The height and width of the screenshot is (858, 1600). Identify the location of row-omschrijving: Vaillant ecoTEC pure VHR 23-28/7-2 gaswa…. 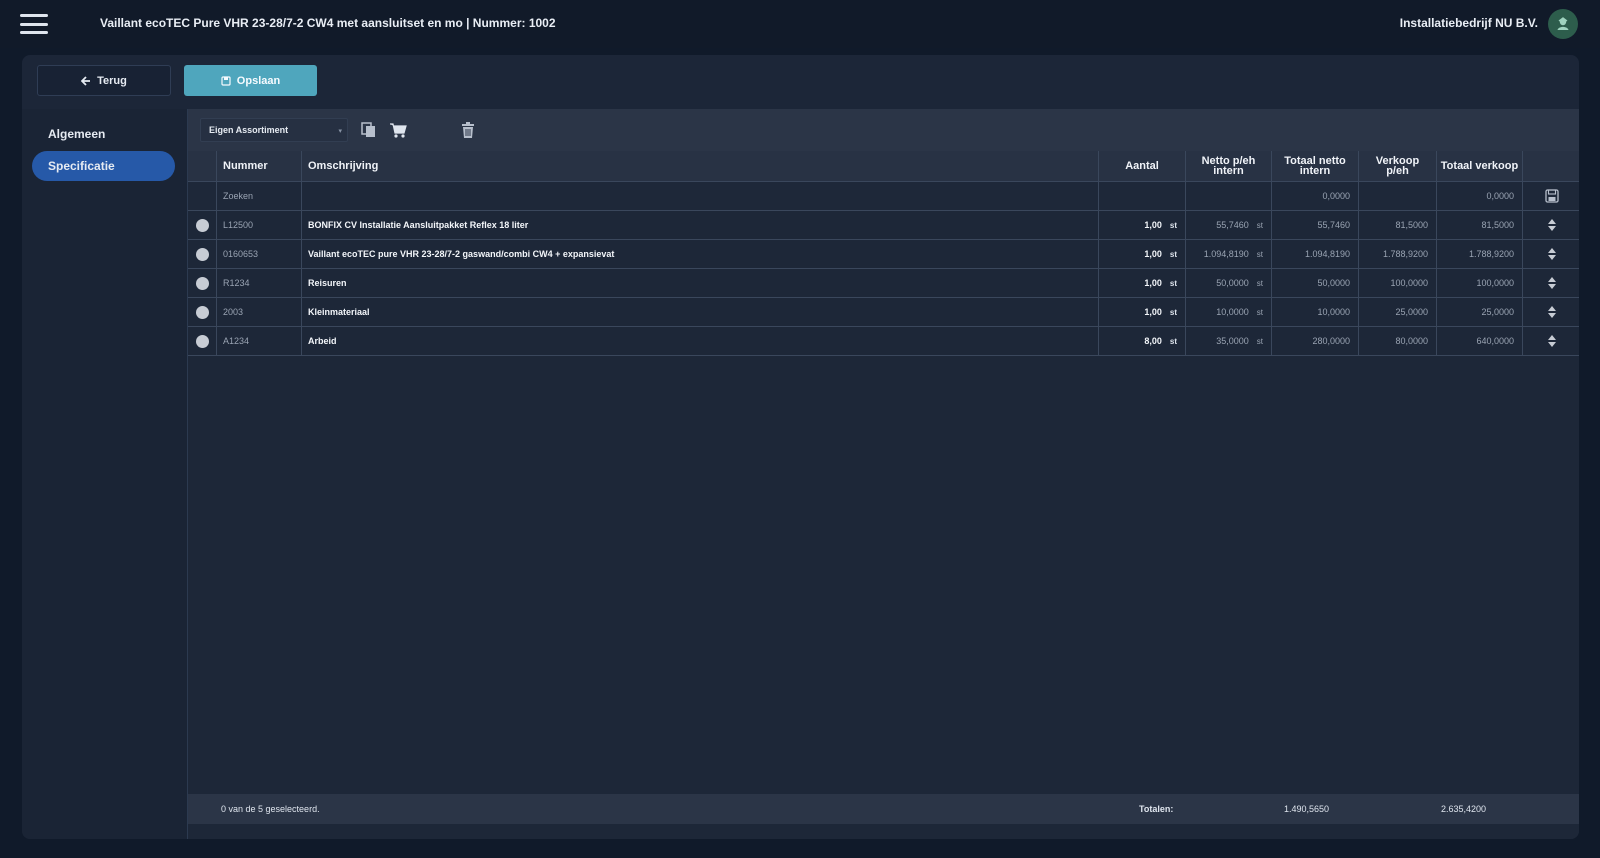
(700, 254).